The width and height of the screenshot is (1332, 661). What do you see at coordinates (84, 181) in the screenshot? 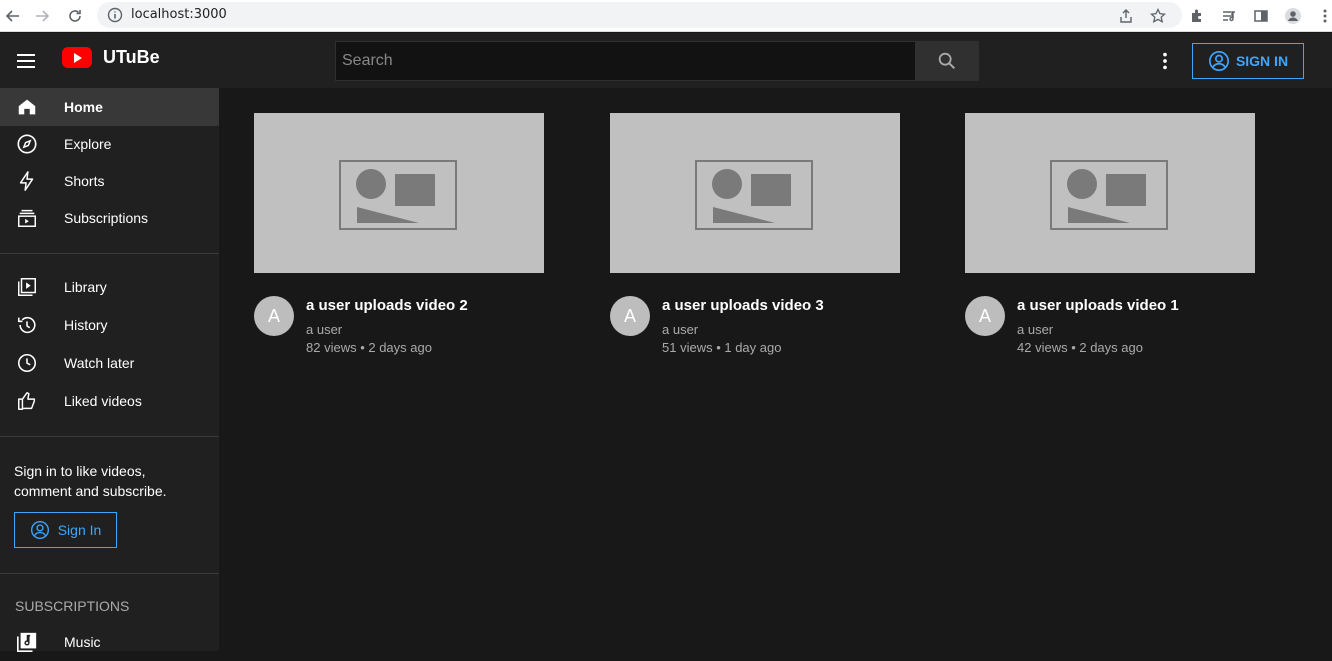
I see `sidebar-item-label: Shorts` at bounding box center [84, 181].